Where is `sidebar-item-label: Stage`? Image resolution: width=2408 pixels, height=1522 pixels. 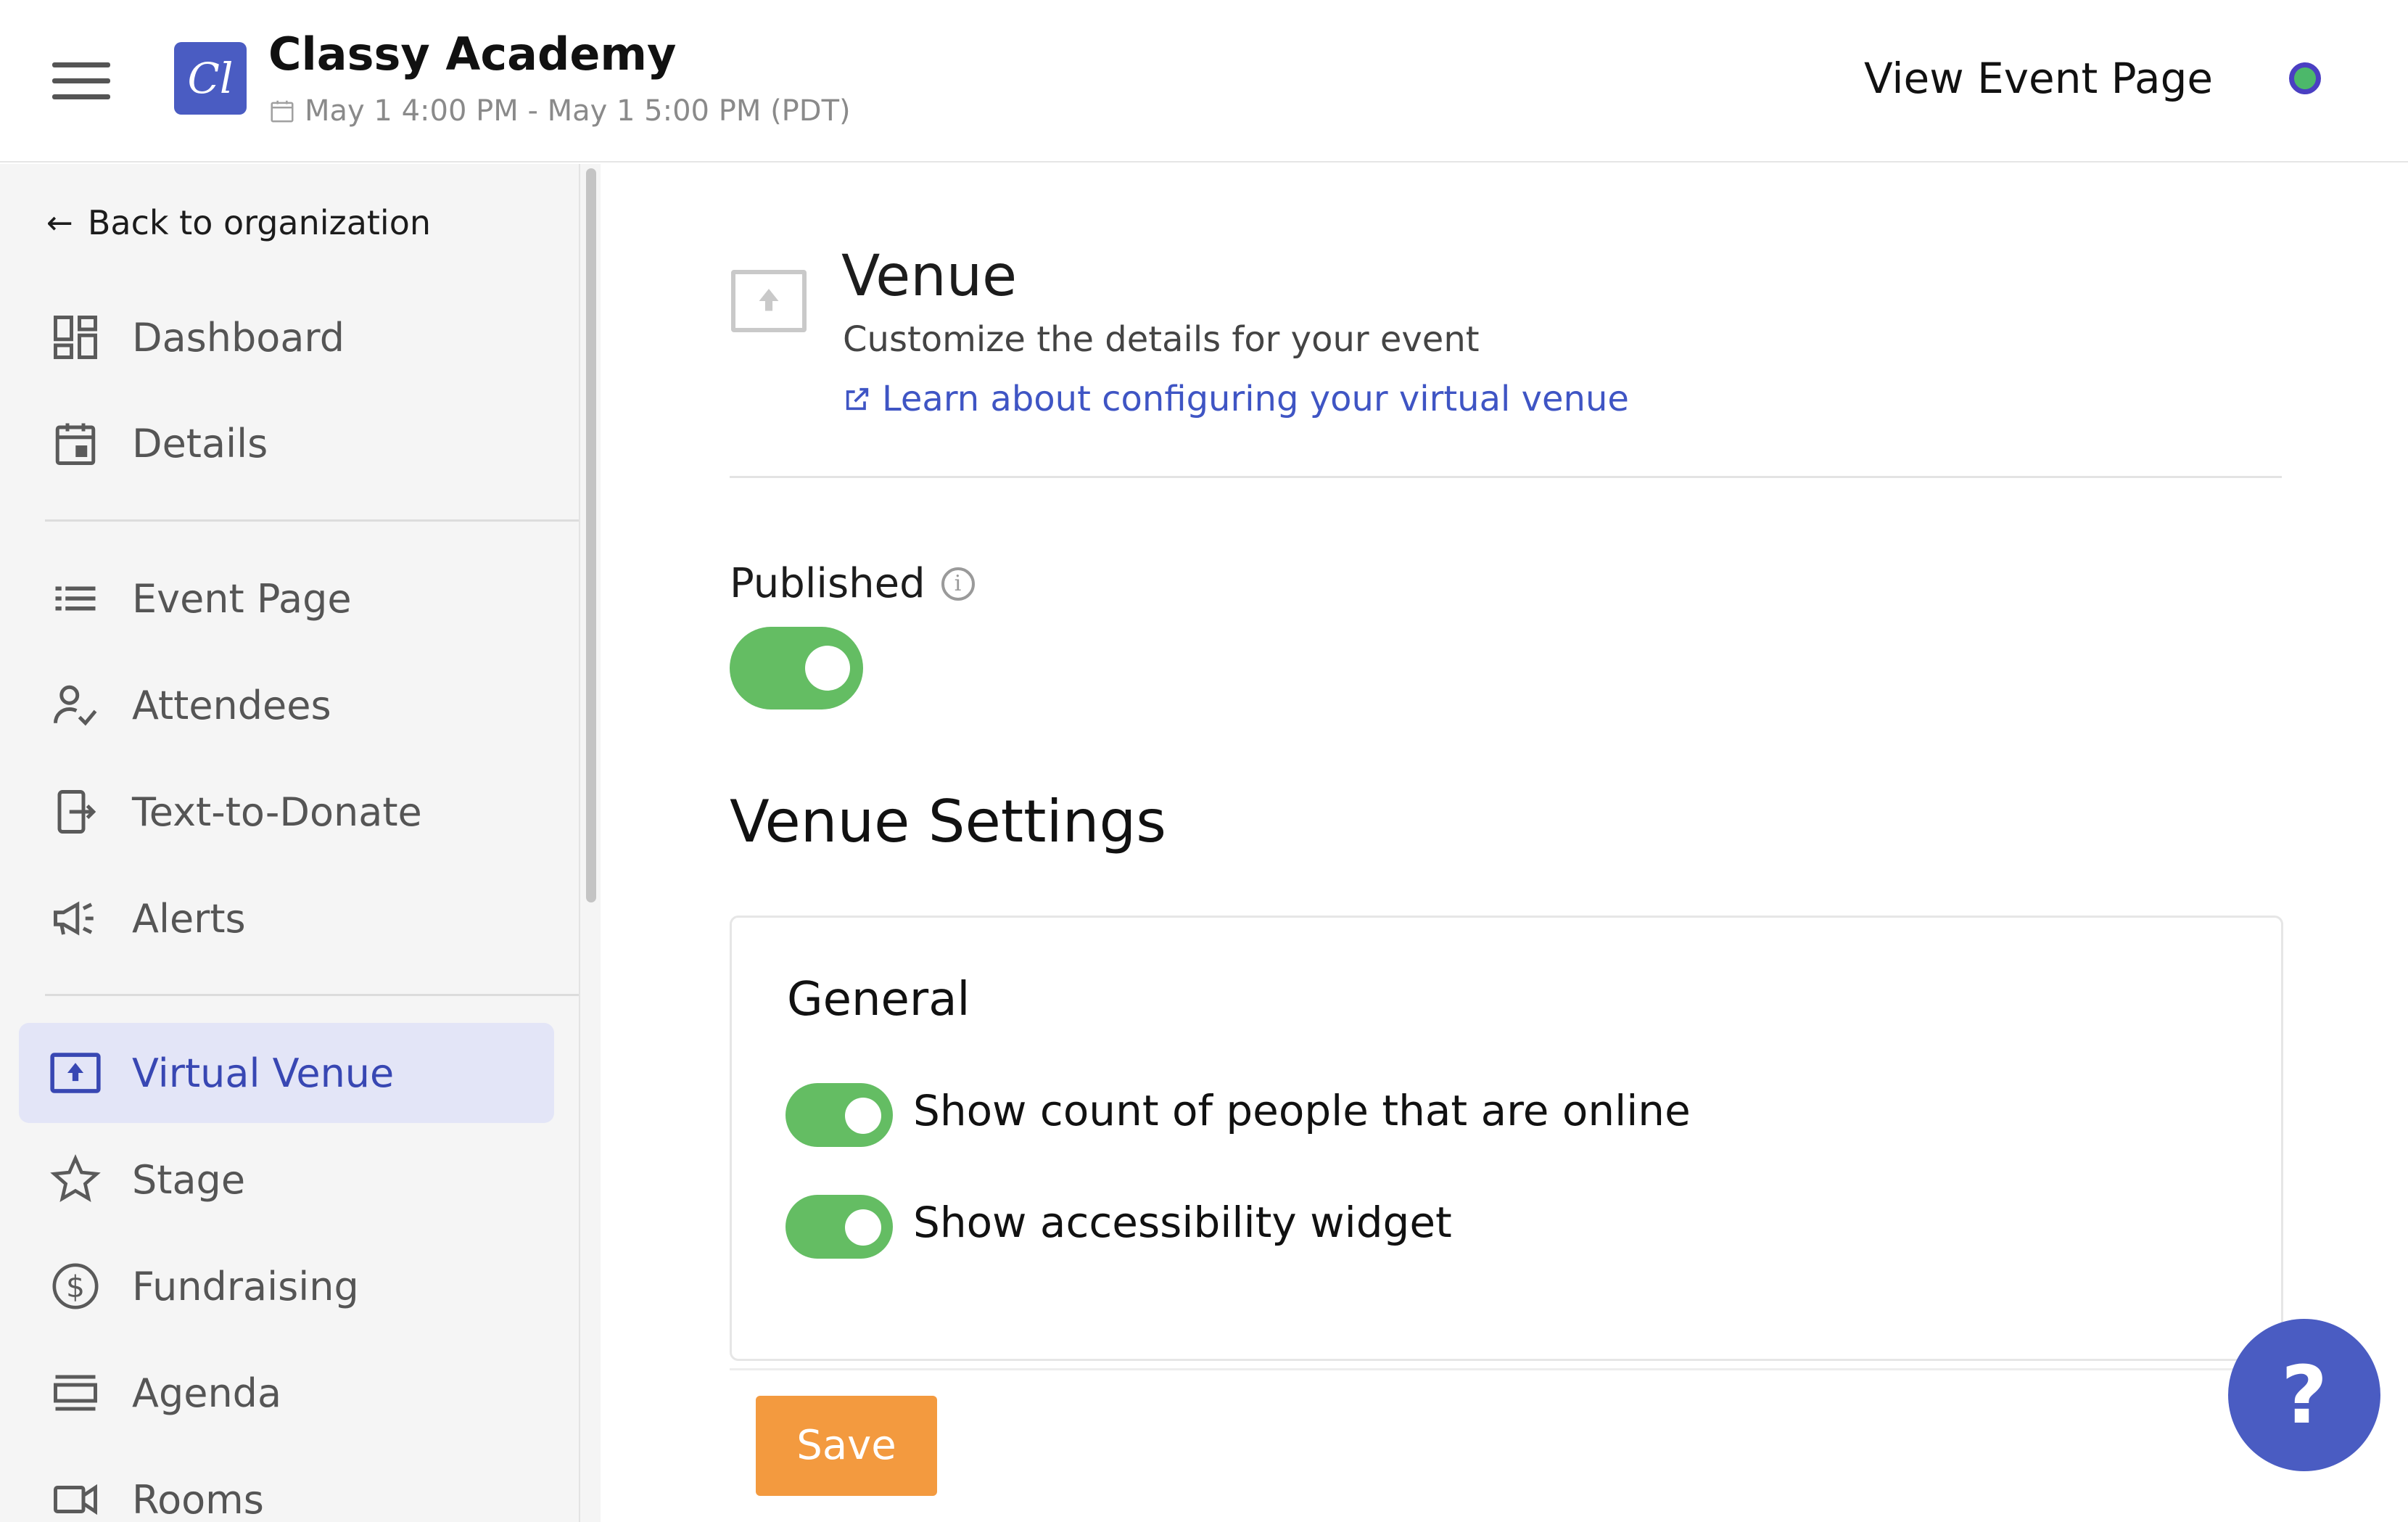 sidebar-item-label: Stage is located at coordinates (189, 1179).